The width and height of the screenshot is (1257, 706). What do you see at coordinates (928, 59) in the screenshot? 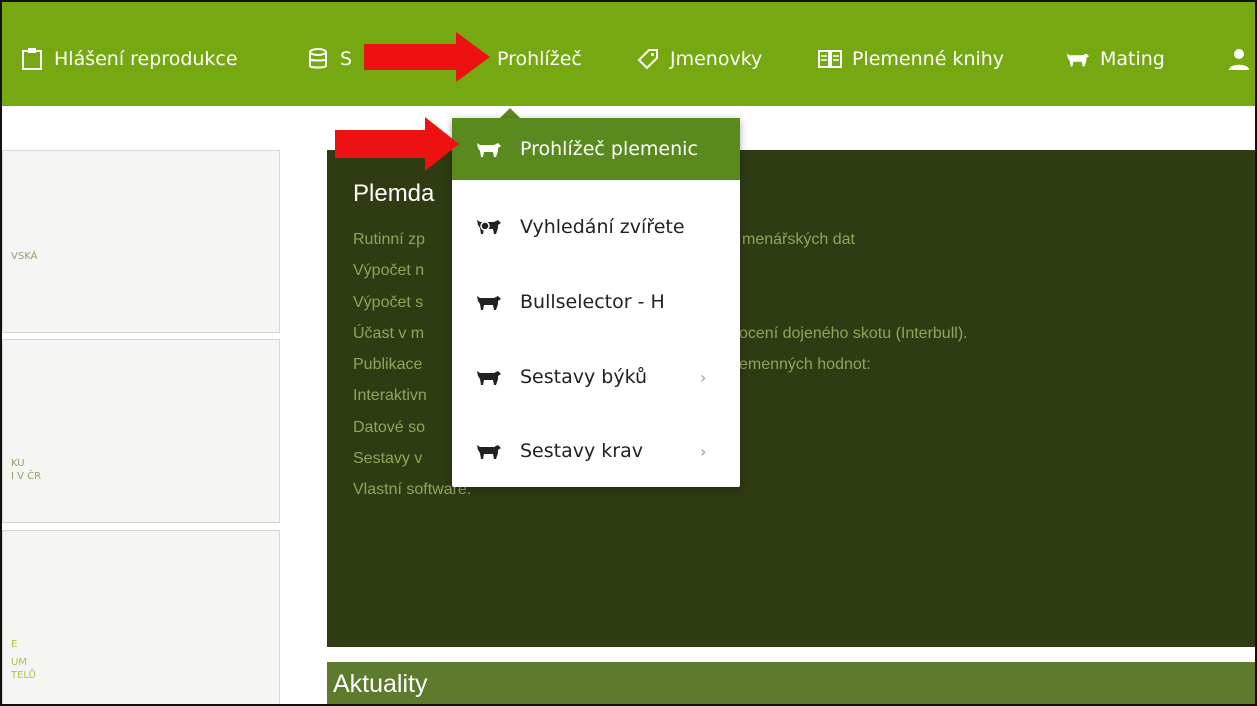
I see `nav-label: Plemenné knihy` at bounding box center [928, 59].